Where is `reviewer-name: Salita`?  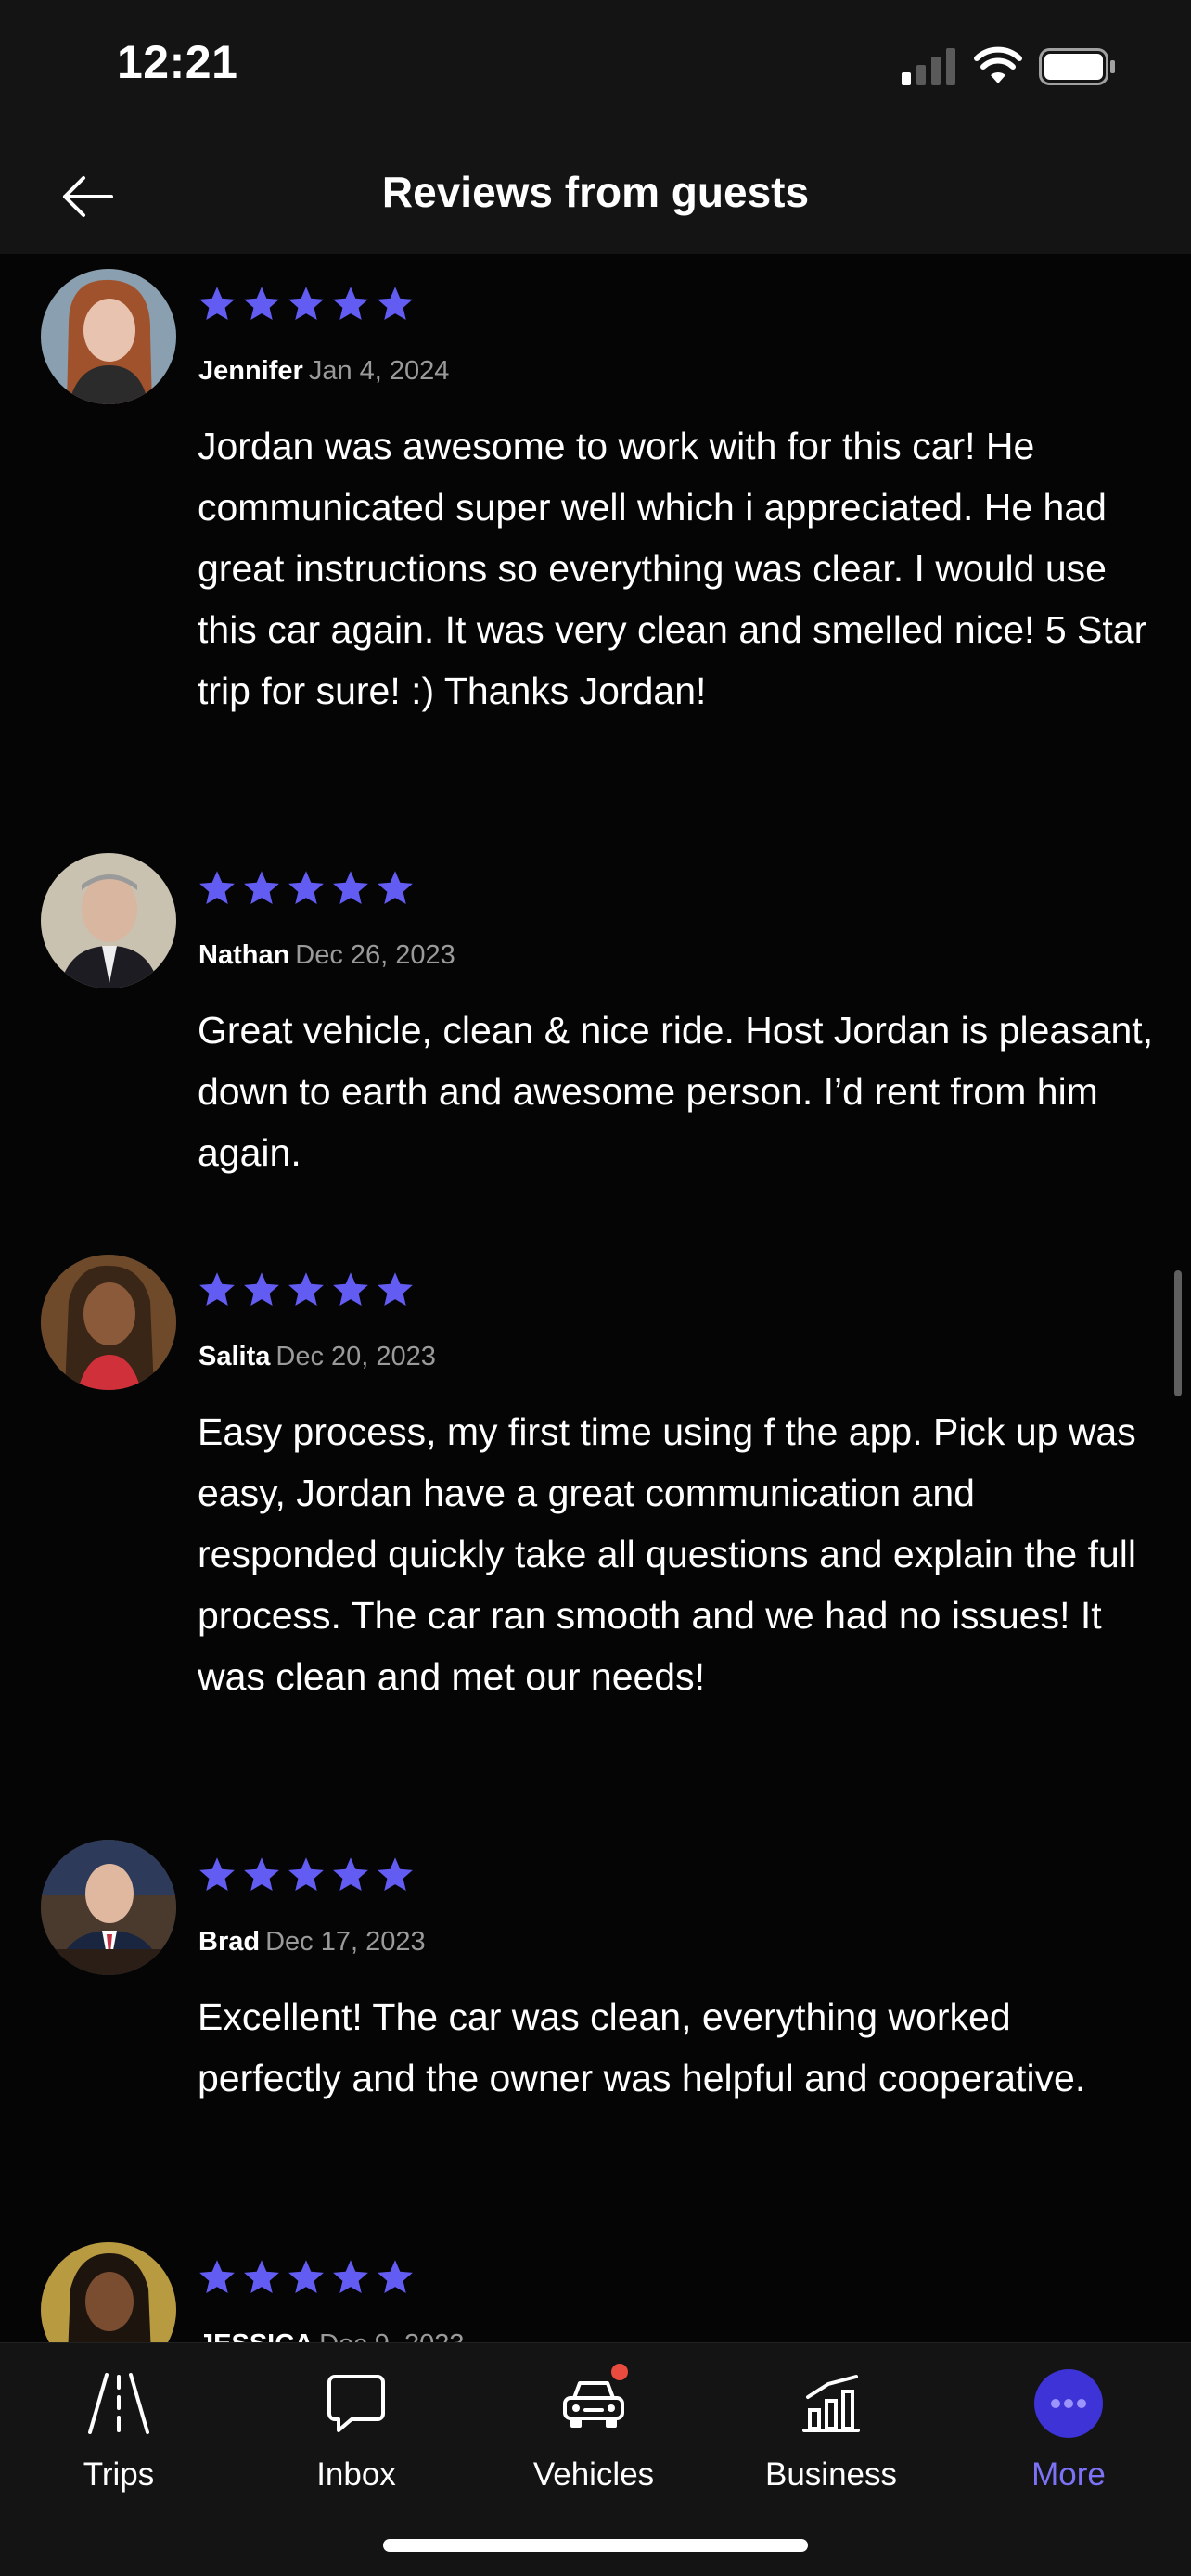
reviewer-name: Salita is located at coordinates (235, 1357).